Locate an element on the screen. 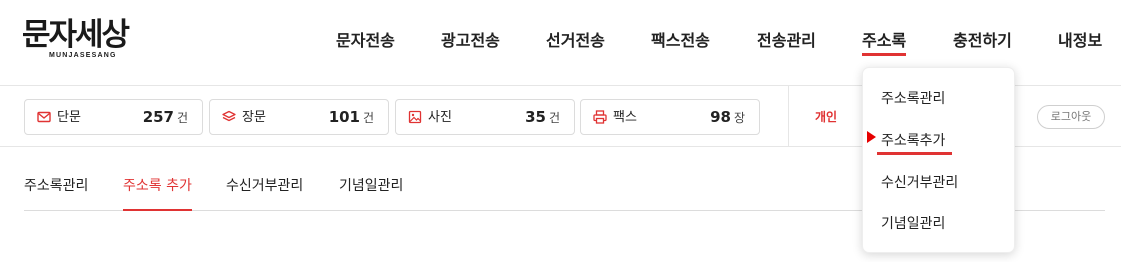 The height and width of the screenshot is (262, 1121). stat-unit: 장 is located at coordinates (739, 118).